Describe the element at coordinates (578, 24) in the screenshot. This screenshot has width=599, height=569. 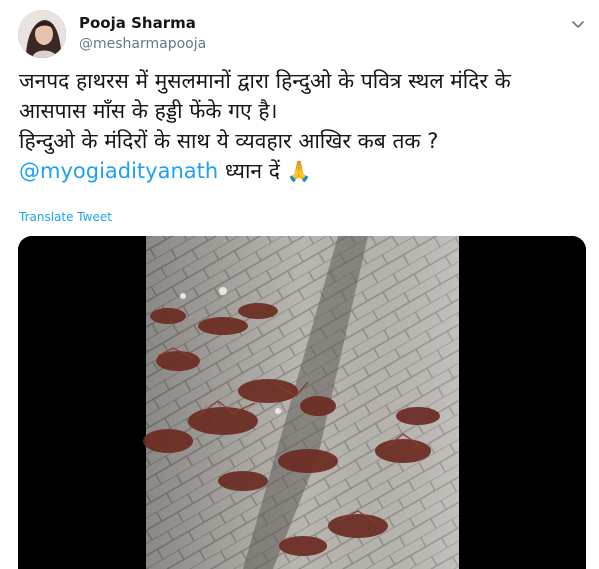
I see `chevron-down-icon` at that location.